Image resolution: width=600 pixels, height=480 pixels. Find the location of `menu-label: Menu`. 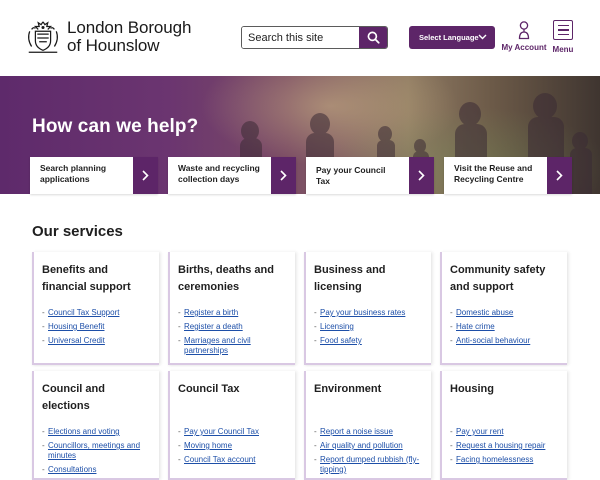

menu-label: Menu is located at coordinates (563, 49).